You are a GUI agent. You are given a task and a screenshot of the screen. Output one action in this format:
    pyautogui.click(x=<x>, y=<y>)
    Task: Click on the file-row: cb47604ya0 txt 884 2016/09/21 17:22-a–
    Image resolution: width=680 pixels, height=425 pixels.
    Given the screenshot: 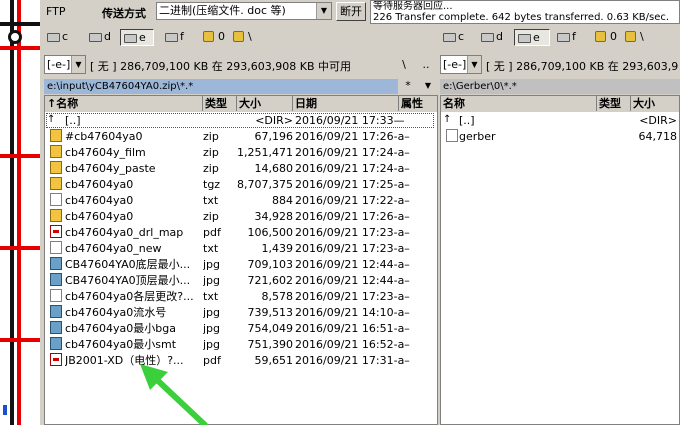 What is the action you would take?
    pyautogui.click(x=241, y=201)
    